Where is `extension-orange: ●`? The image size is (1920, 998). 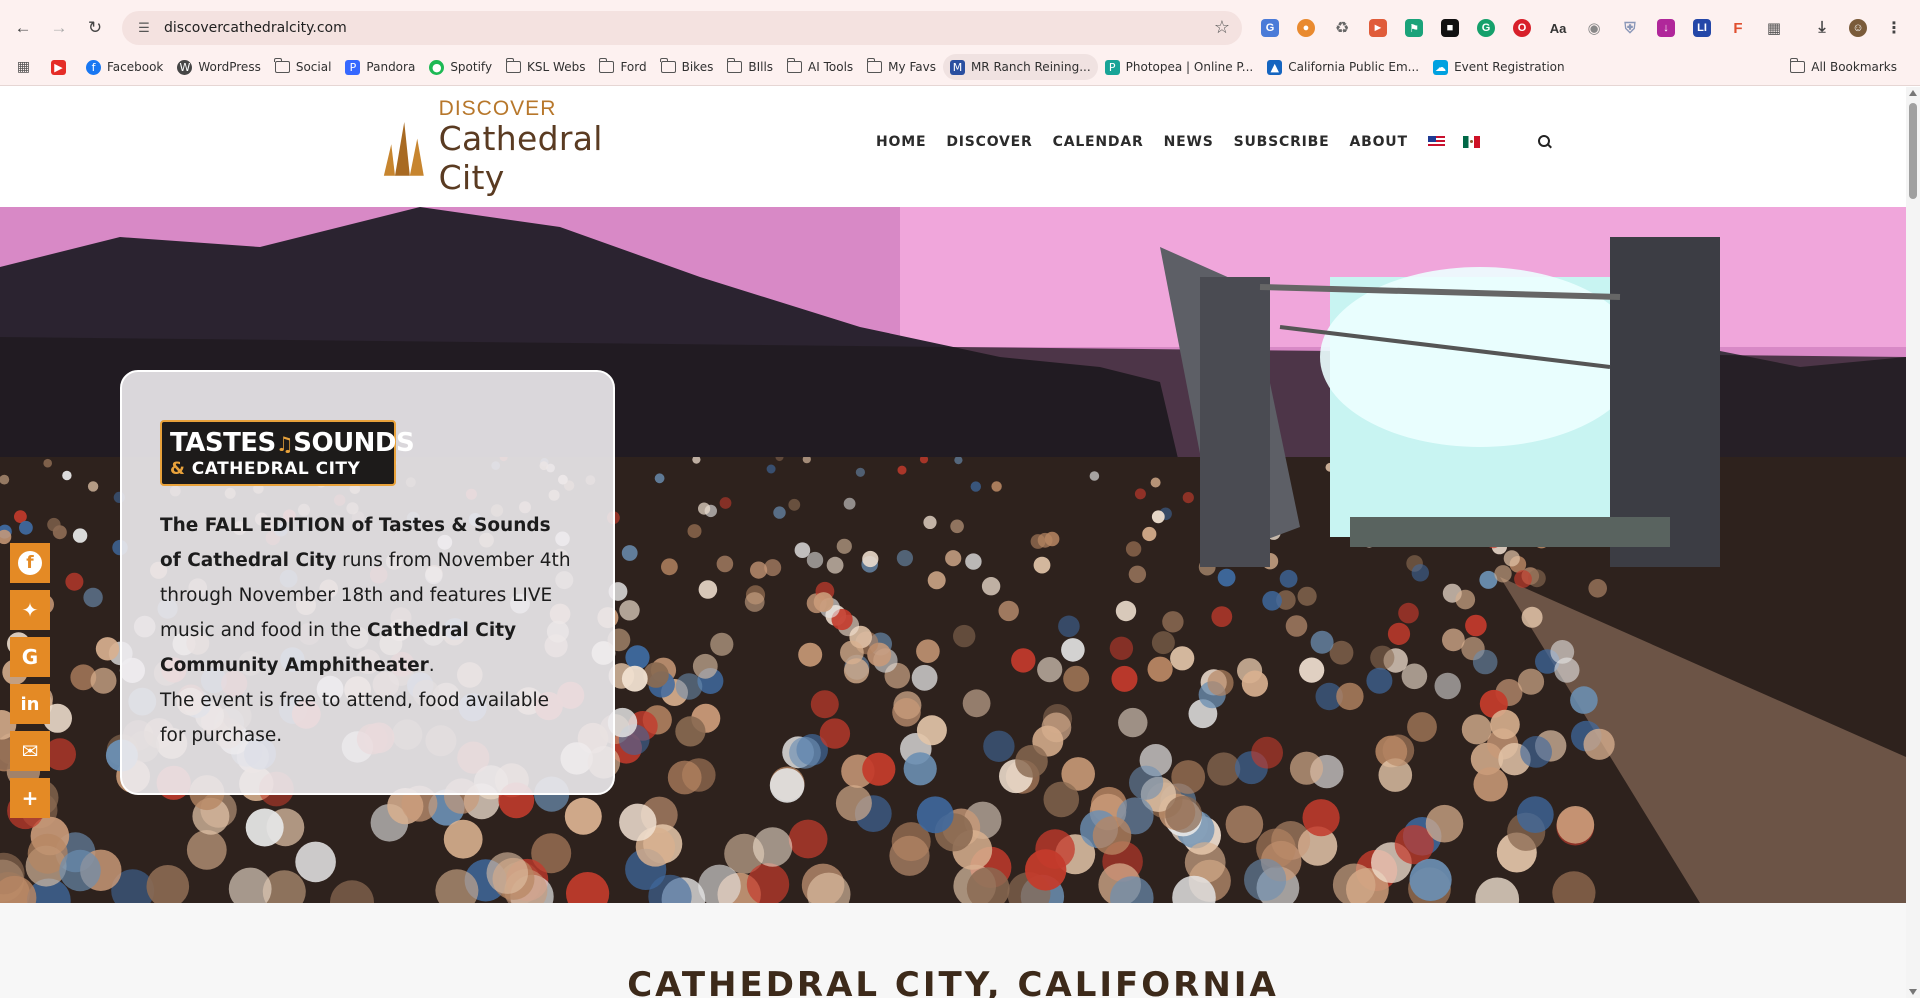 extension-orange: ● is located at coordinates (1306, 28).